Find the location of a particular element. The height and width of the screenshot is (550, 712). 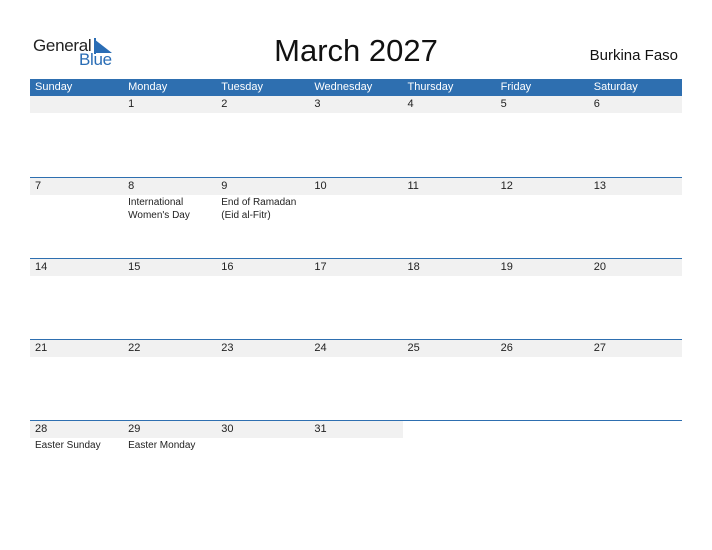

day-number: 26 is located at coordinates (506, 348).